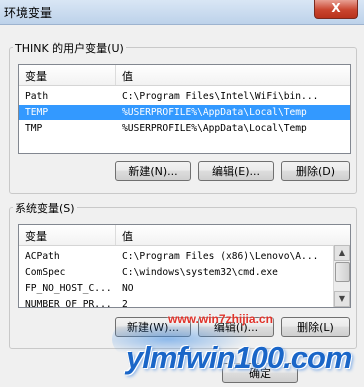  Describe the element at coordinates (342, 272) in the screenshot. I see `scroll-thumb` at that location.